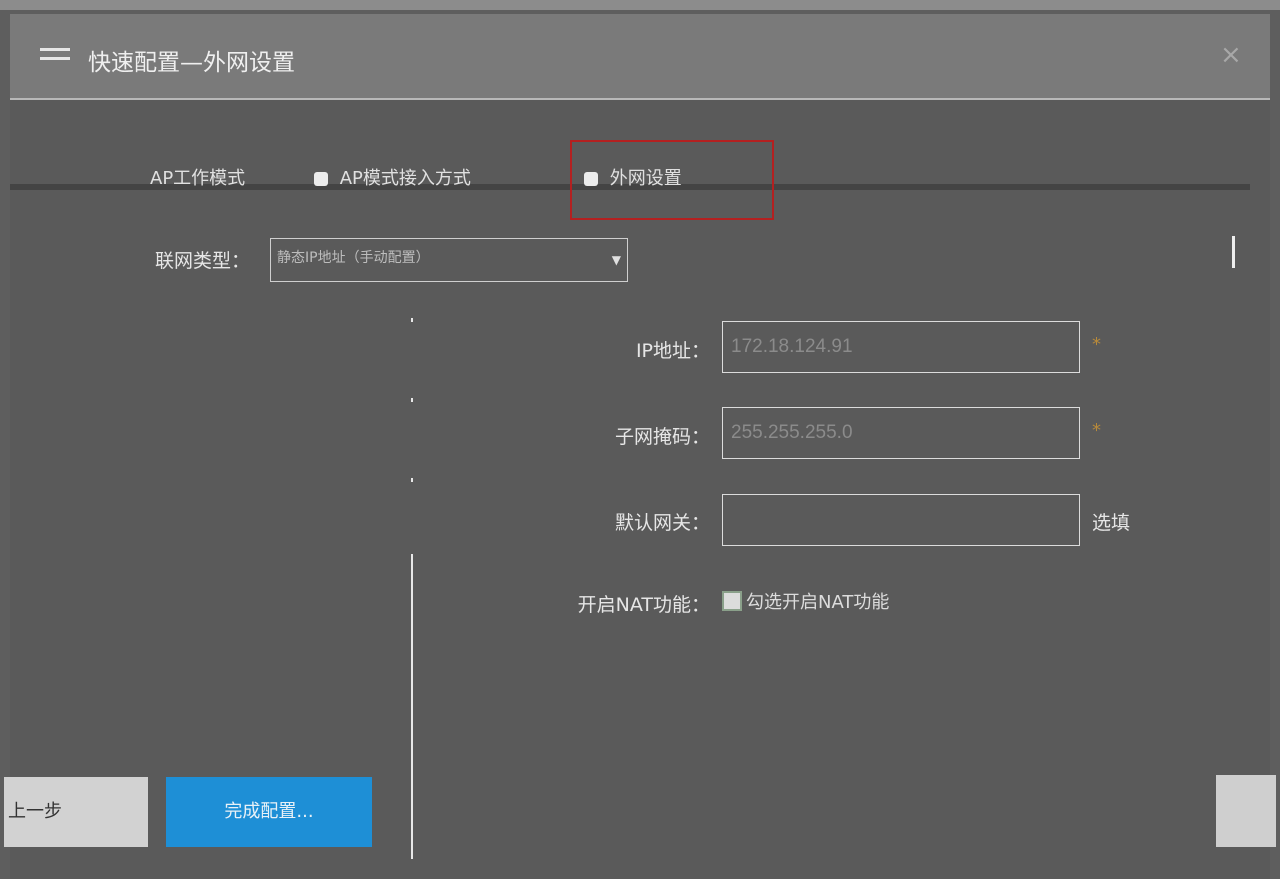  What do you see at coordinates (202, 261) in the screenshot?
I see `link-type-label: 联网类型：` at bounding box center [202, 261].